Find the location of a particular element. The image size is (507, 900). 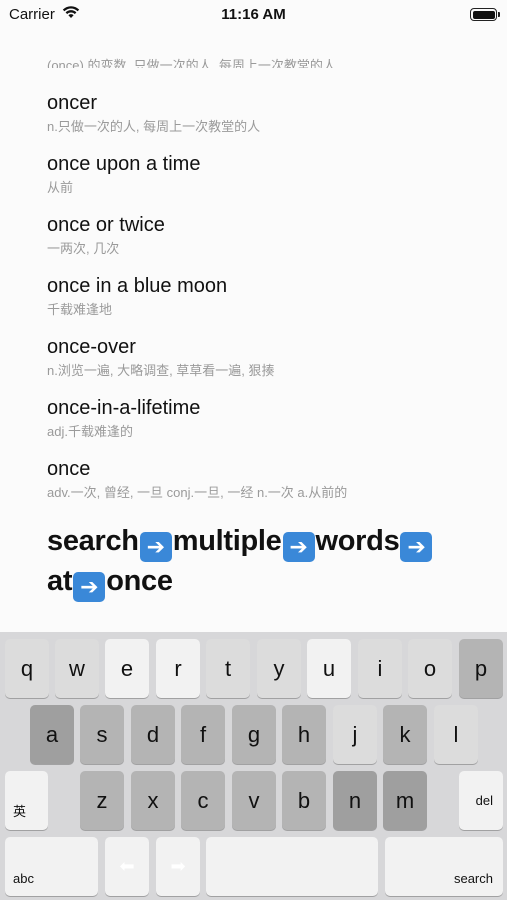

key-j: j is located at coordinates (355, 734).